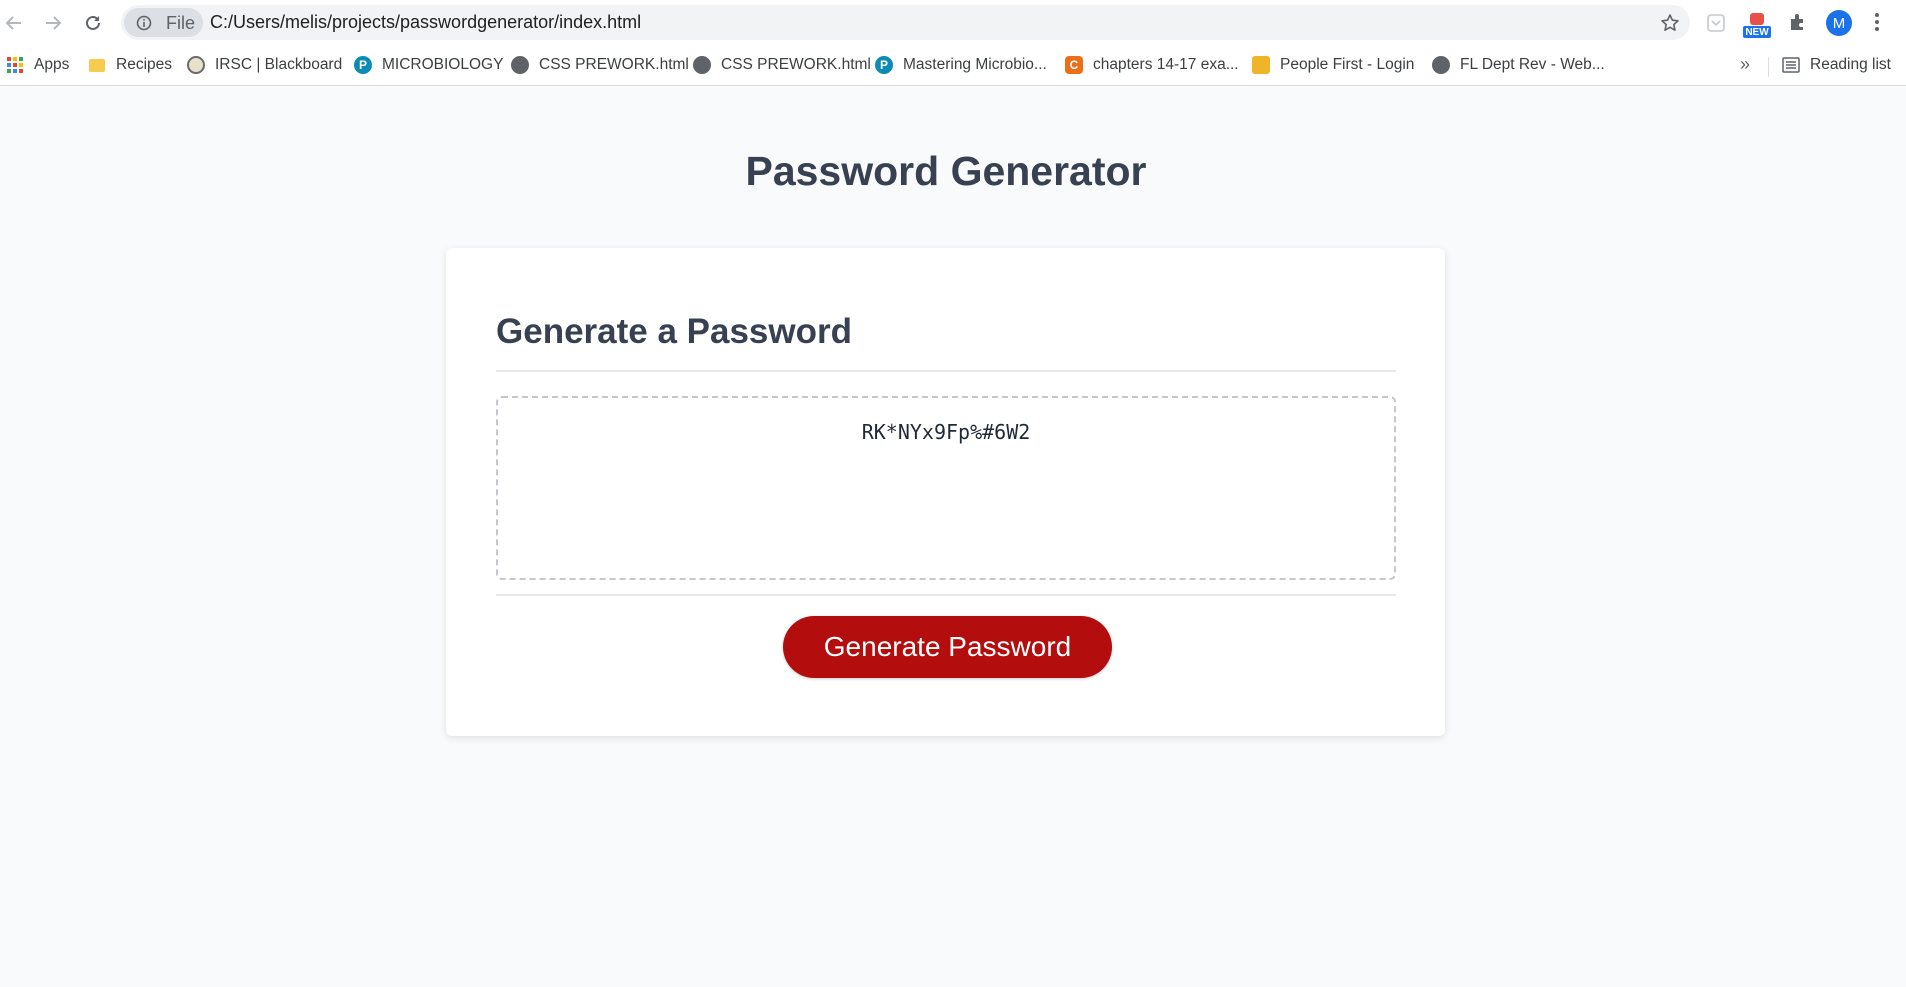 This screenshot has width=1906, height=987. What do you see at coordinates (1798, 22) in the screenshot?
I see `extensions-puzzle-icon` at bounding box center [1798, 22].